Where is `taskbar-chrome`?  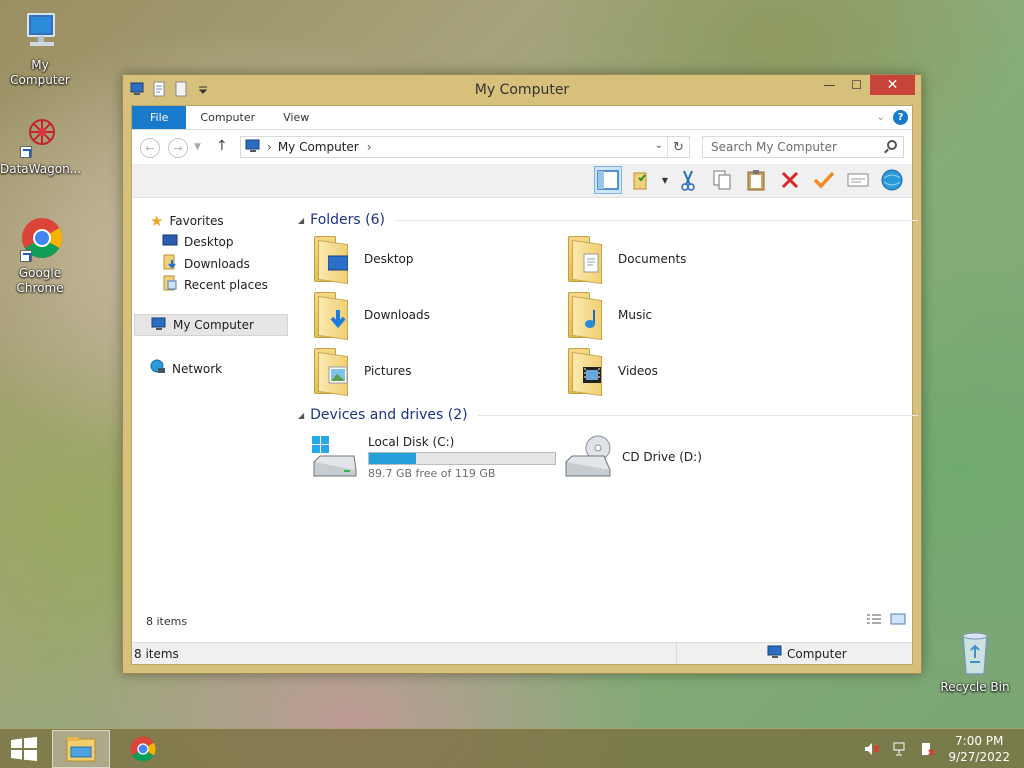
taskbar-chrome is located at coordinates (143, 749).